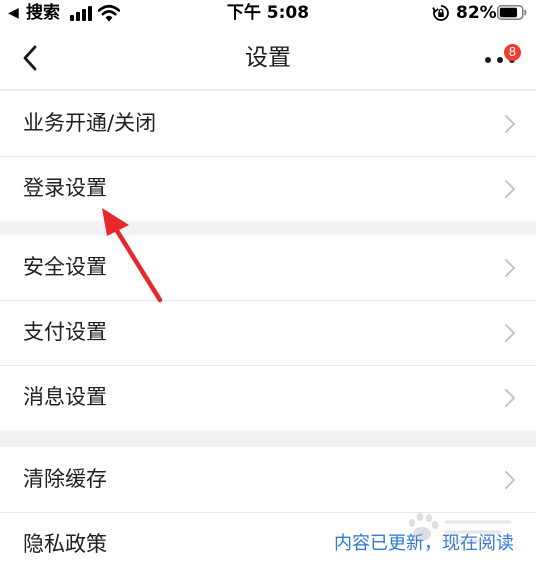 The image size is (536, 570). I want to click on settings-item-label: 消息设置, so click(65, 397).